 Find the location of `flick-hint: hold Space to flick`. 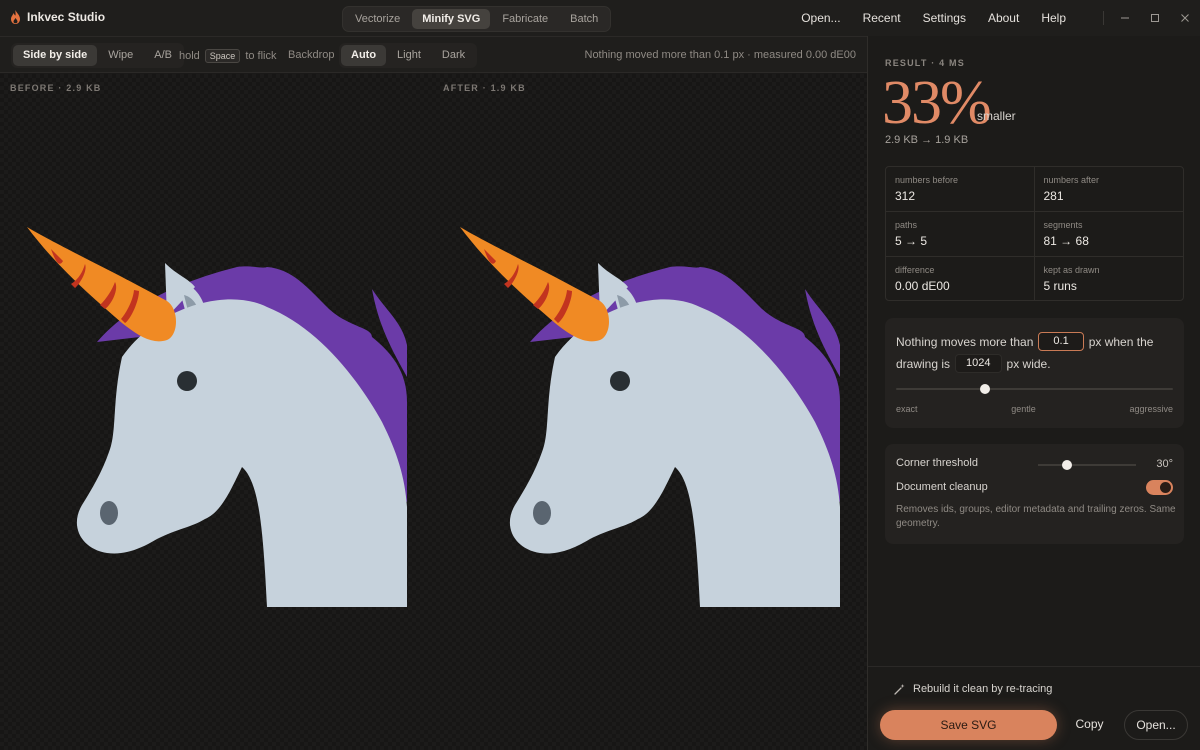

flick-hint: hold Space to flick is located at coordinates (228, 56).